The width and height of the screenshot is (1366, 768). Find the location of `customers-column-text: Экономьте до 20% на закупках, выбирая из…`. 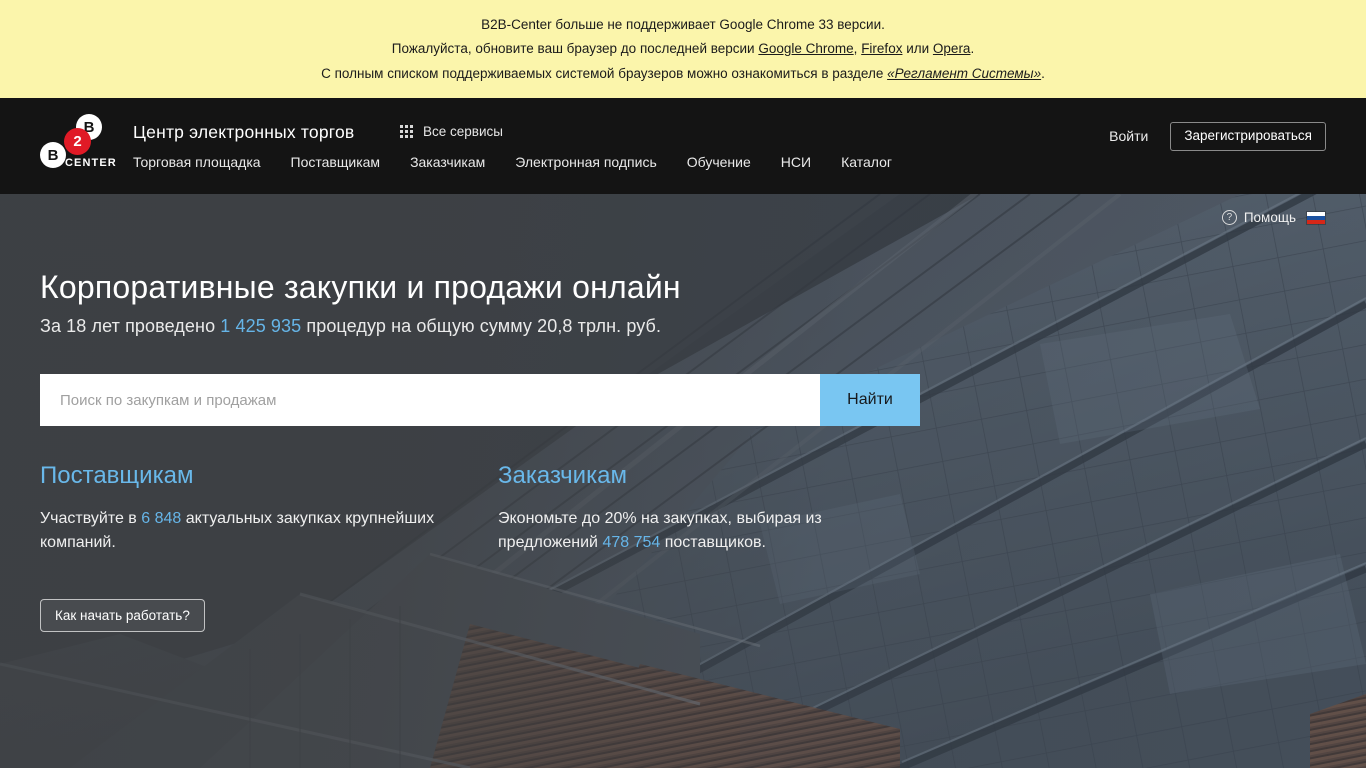

customers-column-text: Экономьте до 20% на закупках, выбирая из… is located at coordinates (698, 531).